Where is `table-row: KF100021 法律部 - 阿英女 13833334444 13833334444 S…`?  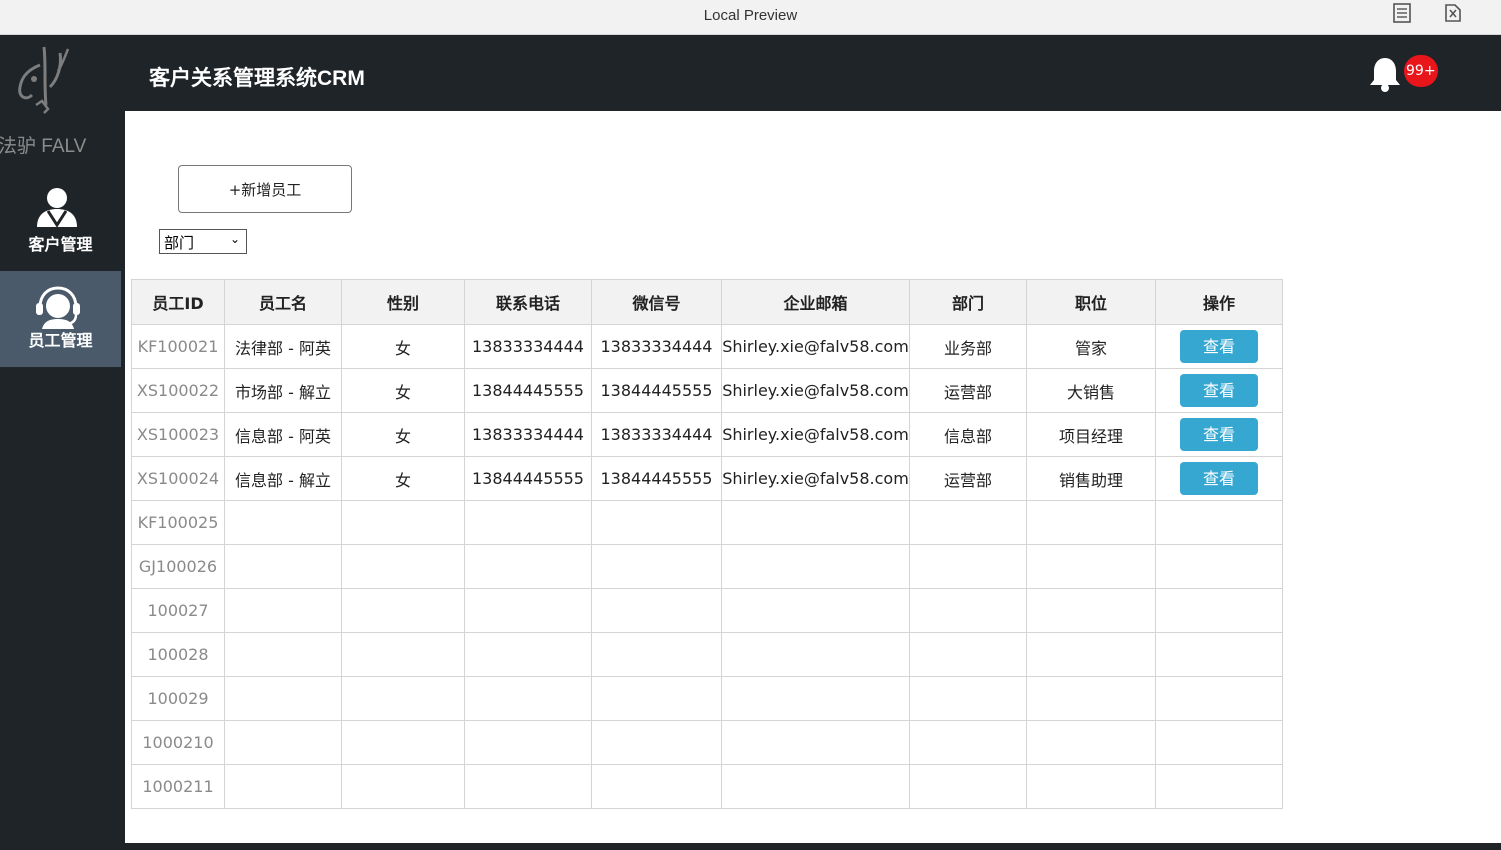
table-row: KF100021 法律部 - 阿英女 13833334444 13833334444 S… is located at coordinates (707, 346).